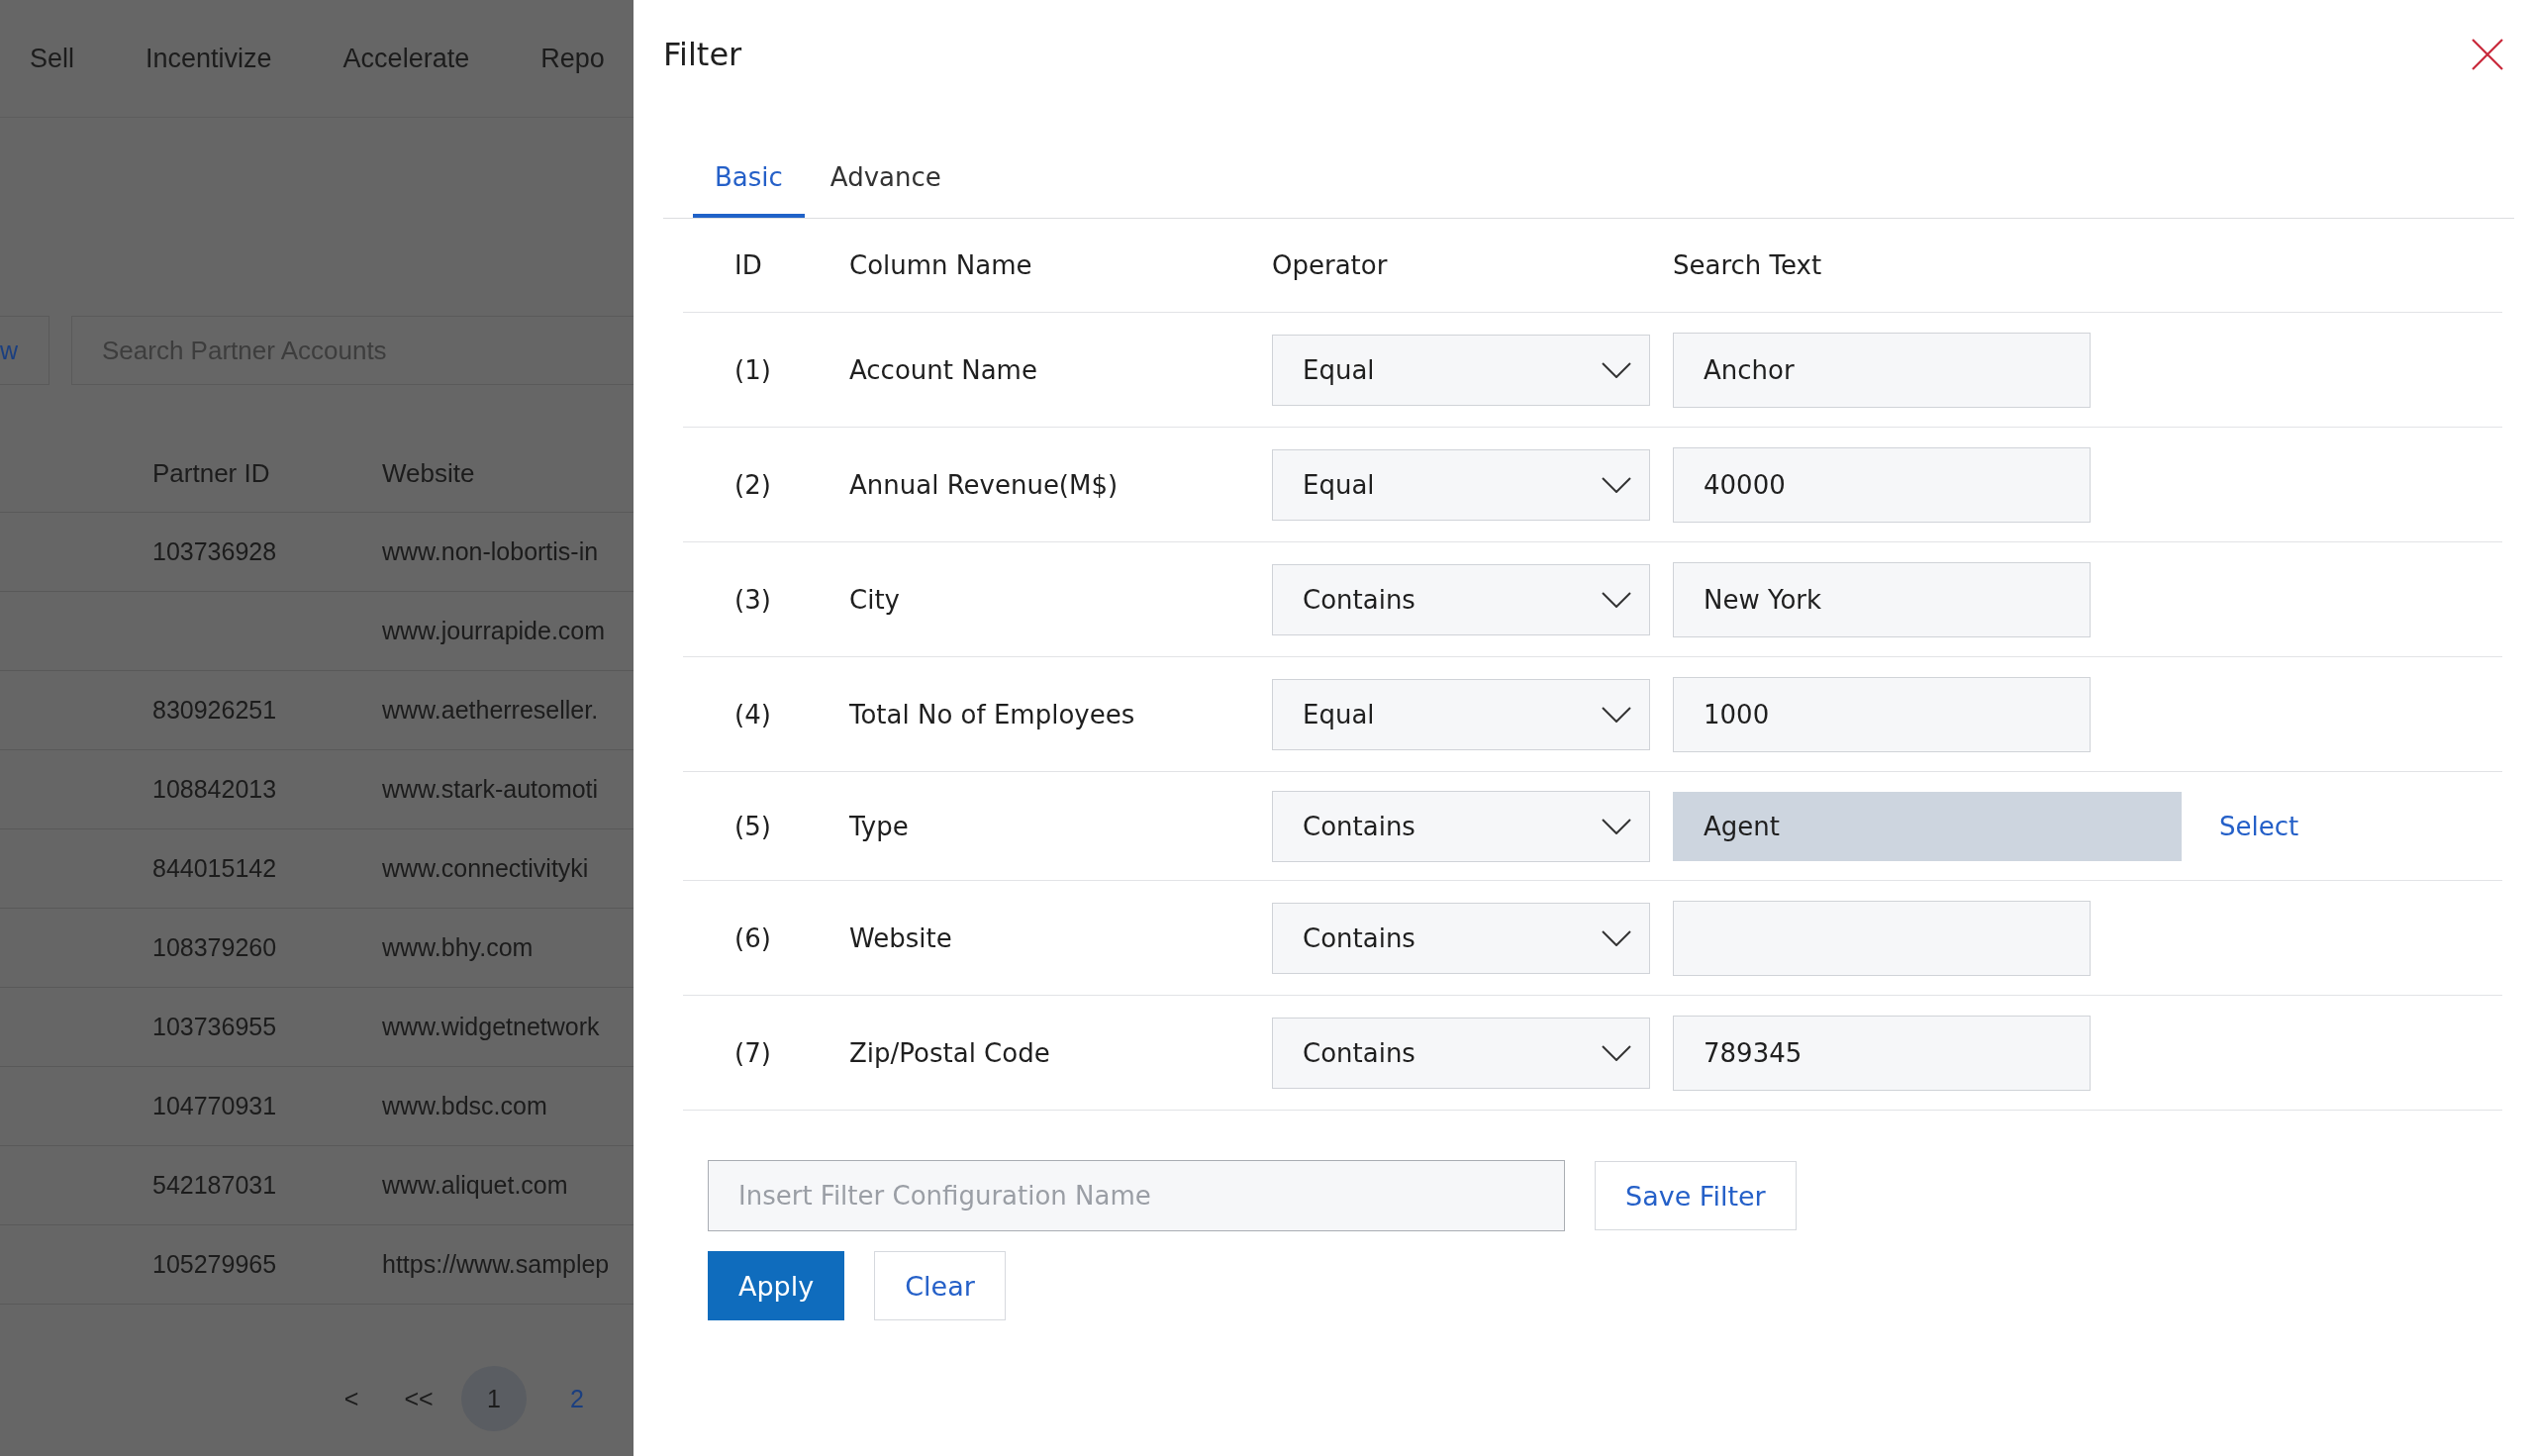 Image resolution: width=2534 pixels, height=1456 pixels. I want to click on search-text-field: 789345, so click(1882, 1053).